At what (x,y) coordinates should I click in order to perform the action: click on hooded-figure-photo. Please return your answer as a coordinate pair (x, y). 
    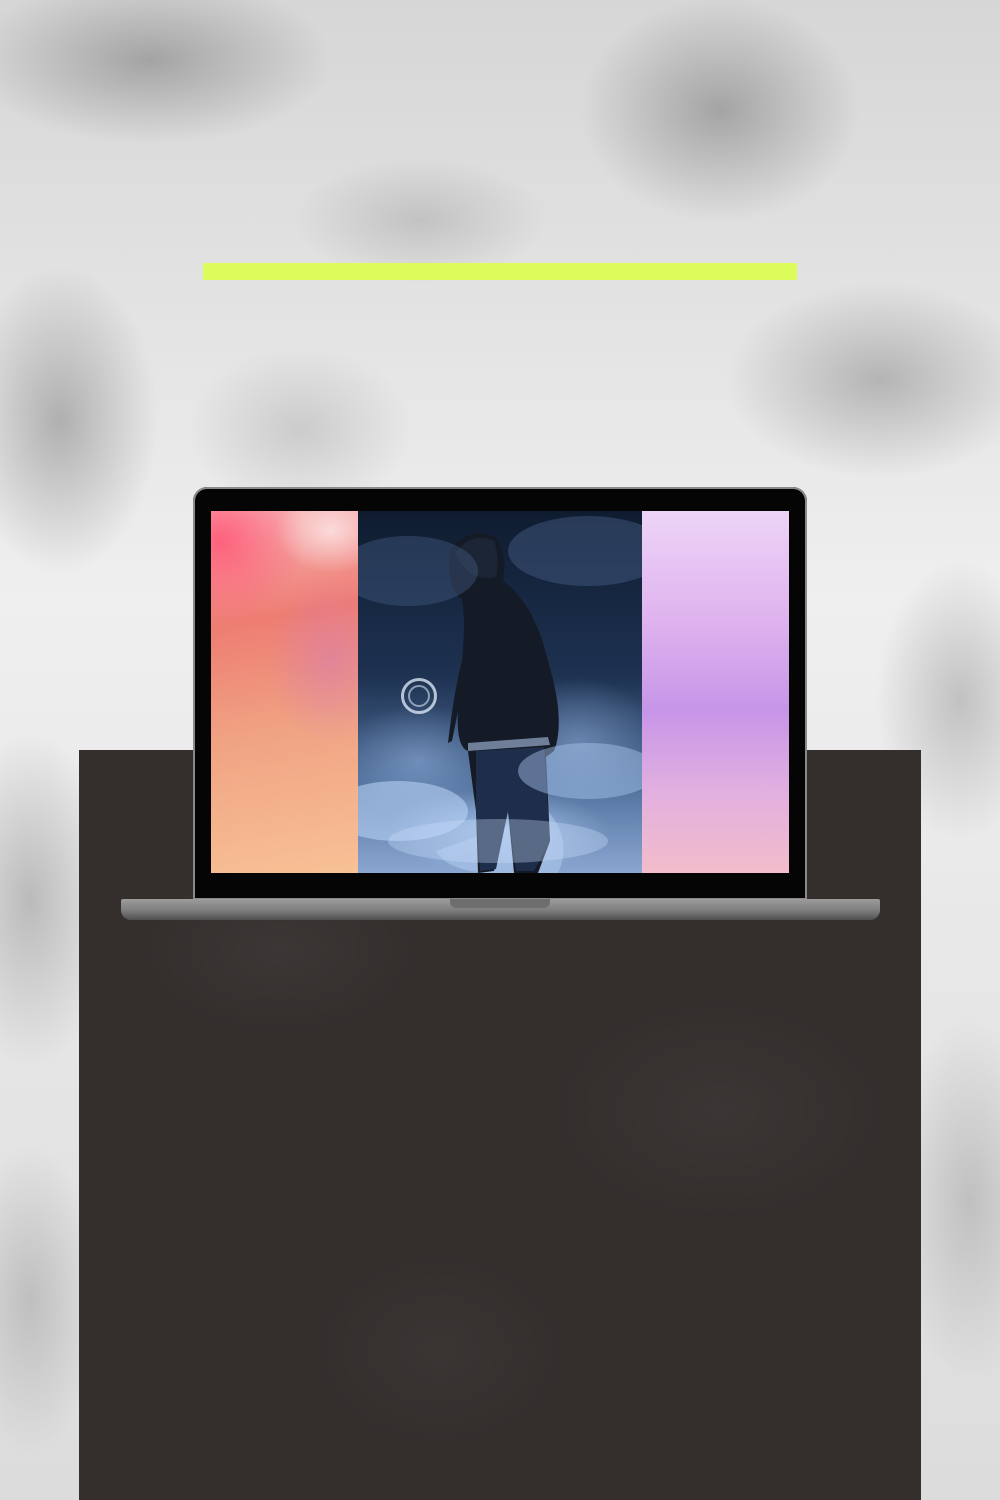
    Looking at the image, I should click on (500, 692).